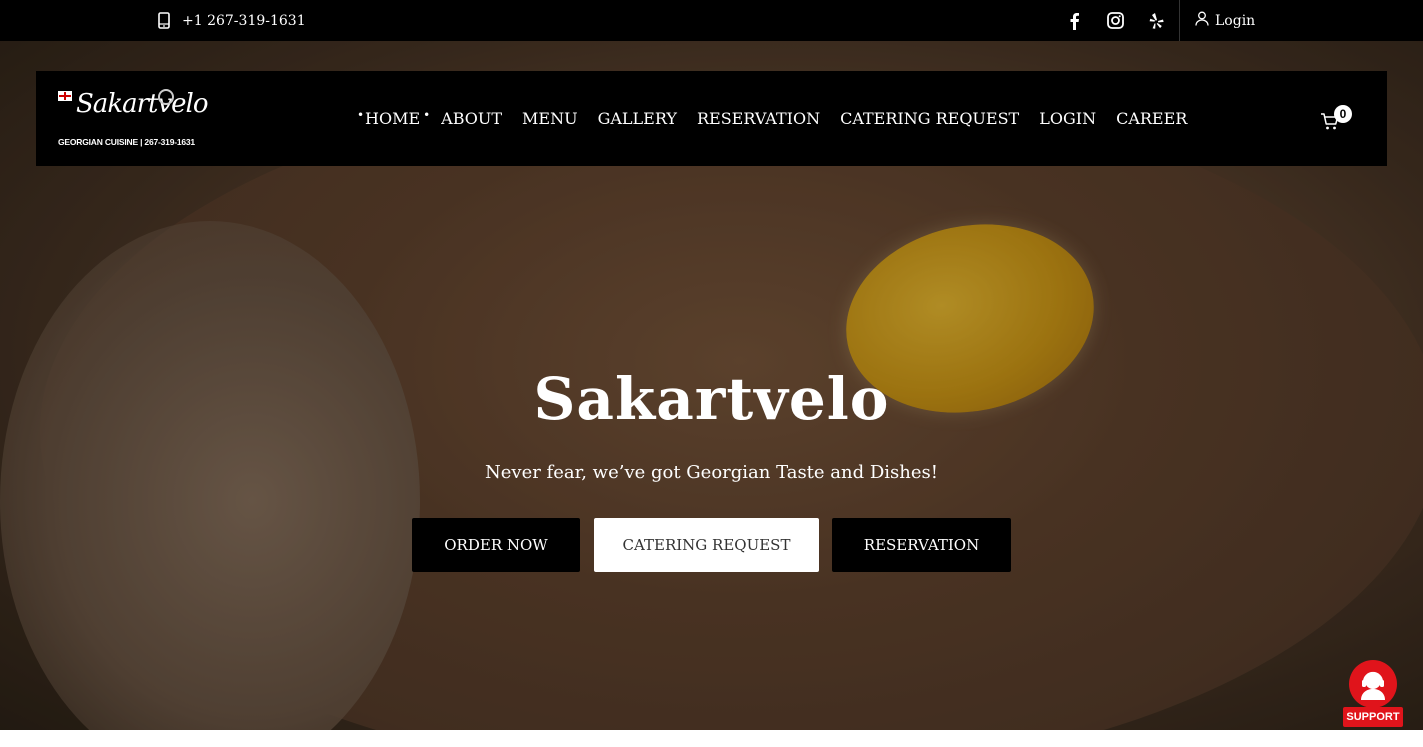  Describe the element at coordinates (550, 118) in the screenshot. I see `nav-menu-link: MENU` at that location.